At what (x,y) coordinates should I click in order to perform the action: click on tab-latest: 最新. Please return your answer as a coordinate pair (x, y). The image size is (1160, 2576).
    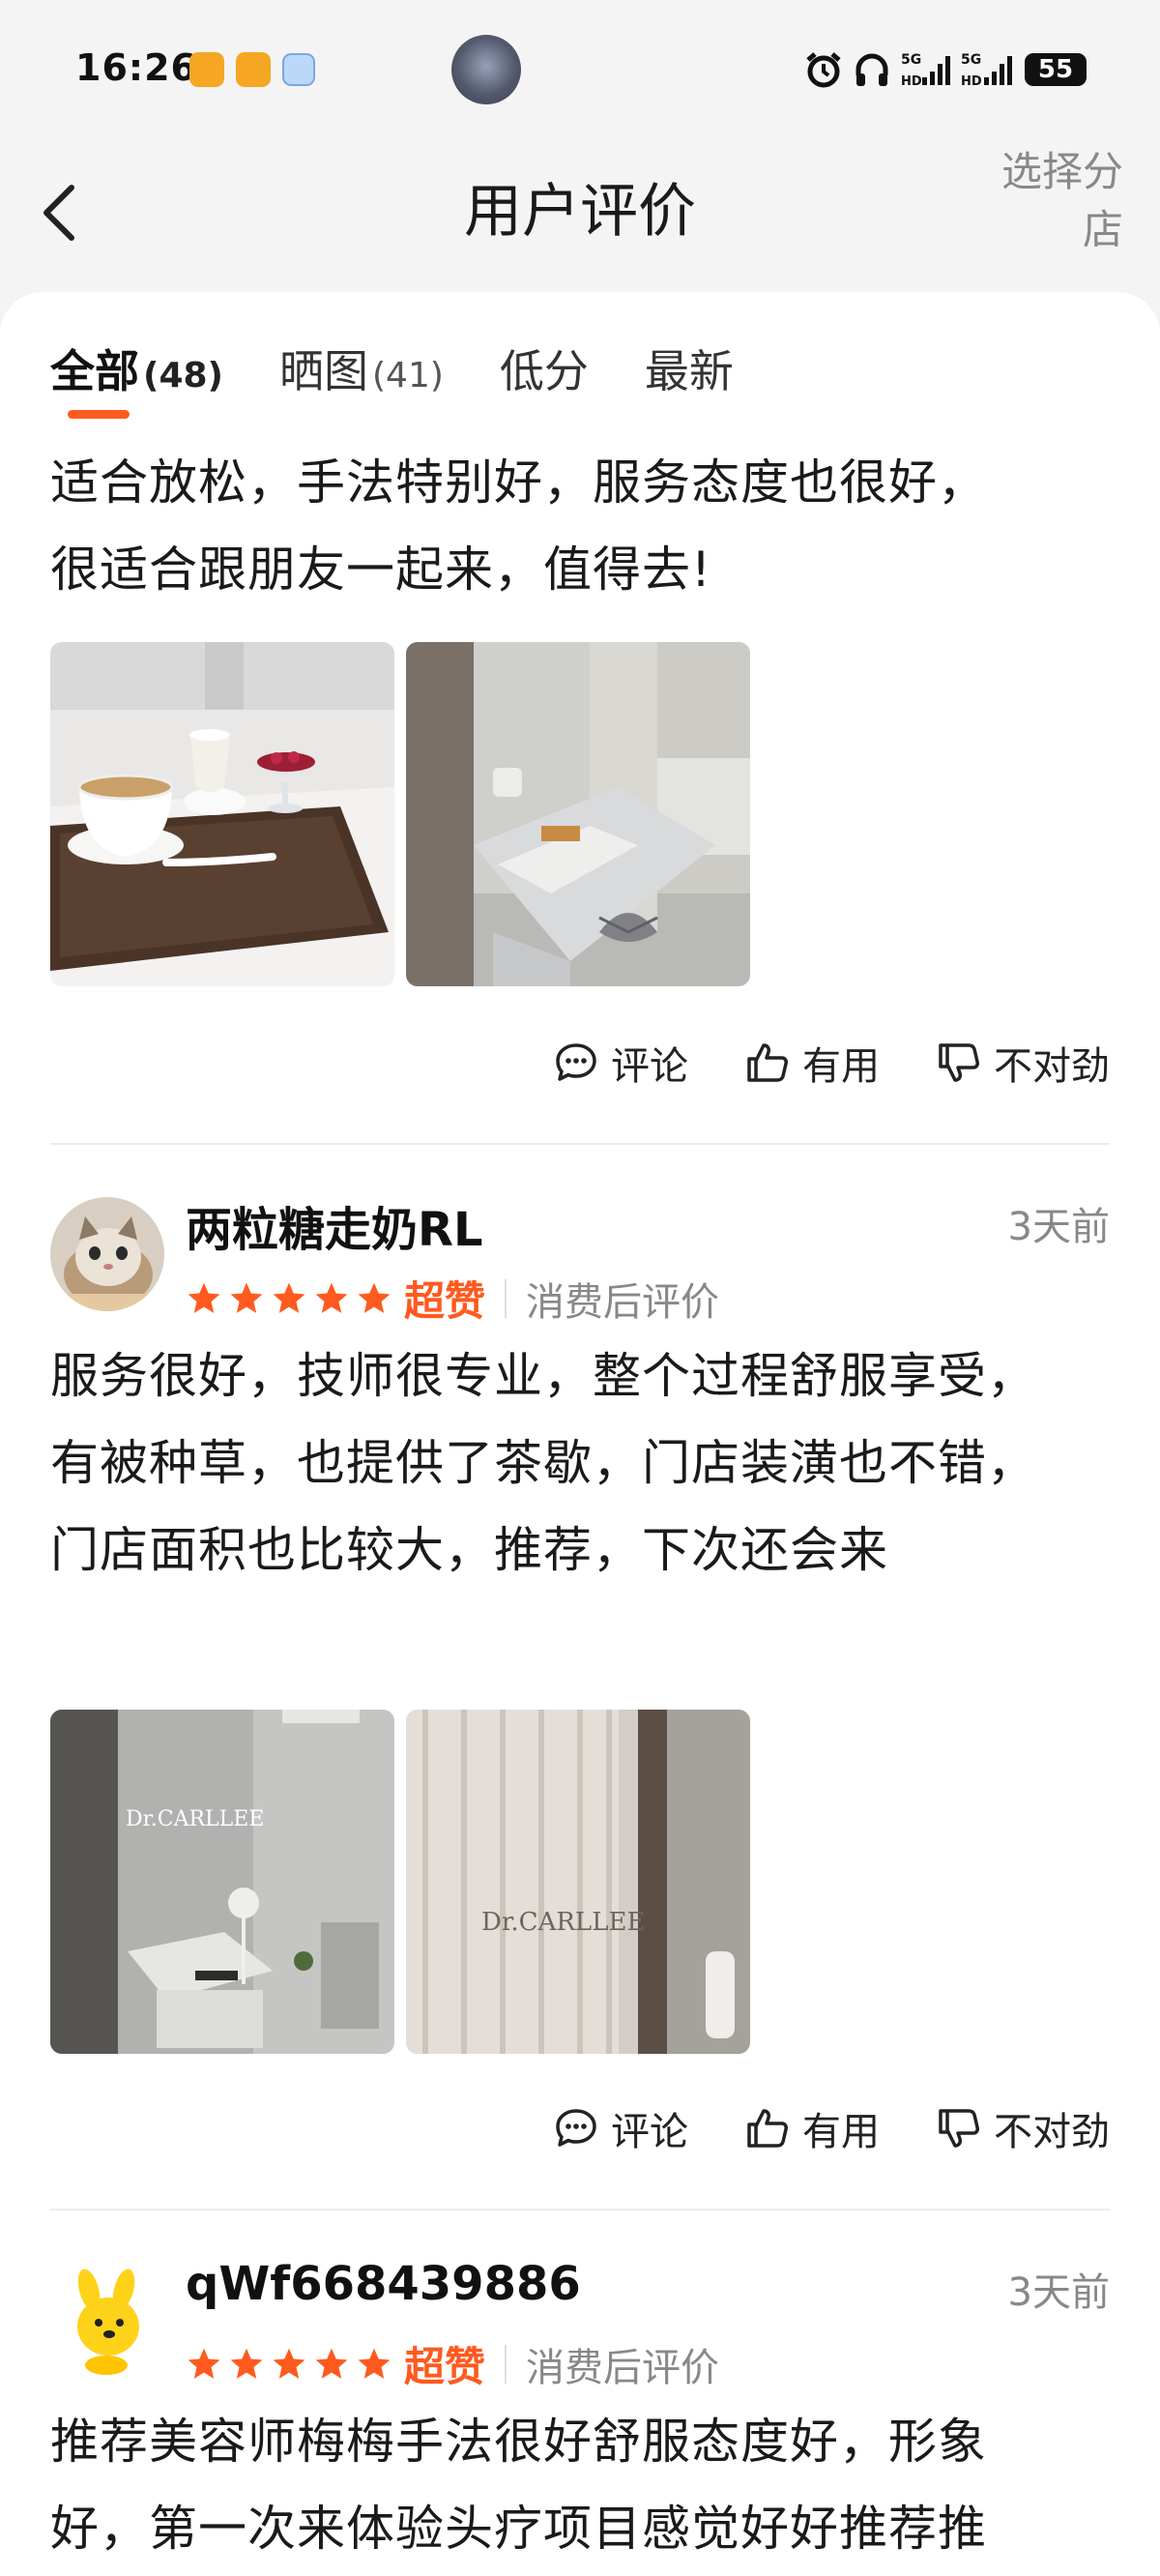
    Looking at the image, I should click on (690, 368).